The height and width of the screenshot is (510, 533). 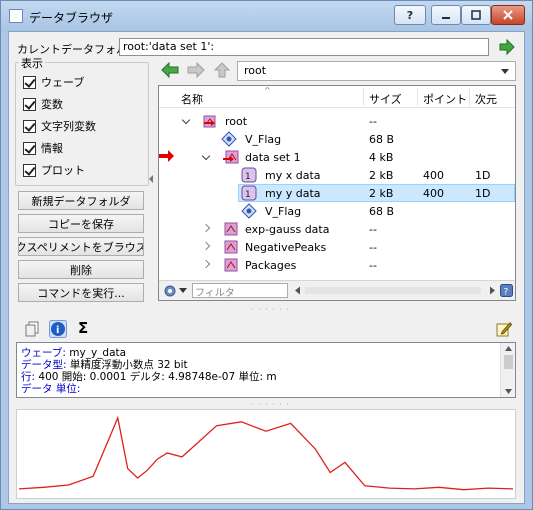 What do you see at coordinates (266, 16) in the screenshot?
I see `title-bar: データブラウザ ?` at bounding box center [266, 16].